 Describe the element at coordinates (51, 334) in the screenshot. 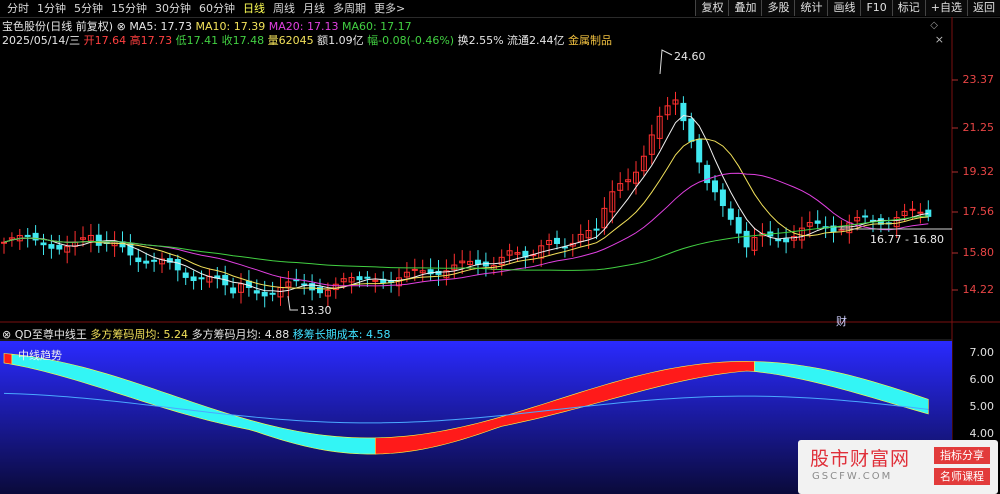

I see `indicator-name: QD至尊中线王` at that location.